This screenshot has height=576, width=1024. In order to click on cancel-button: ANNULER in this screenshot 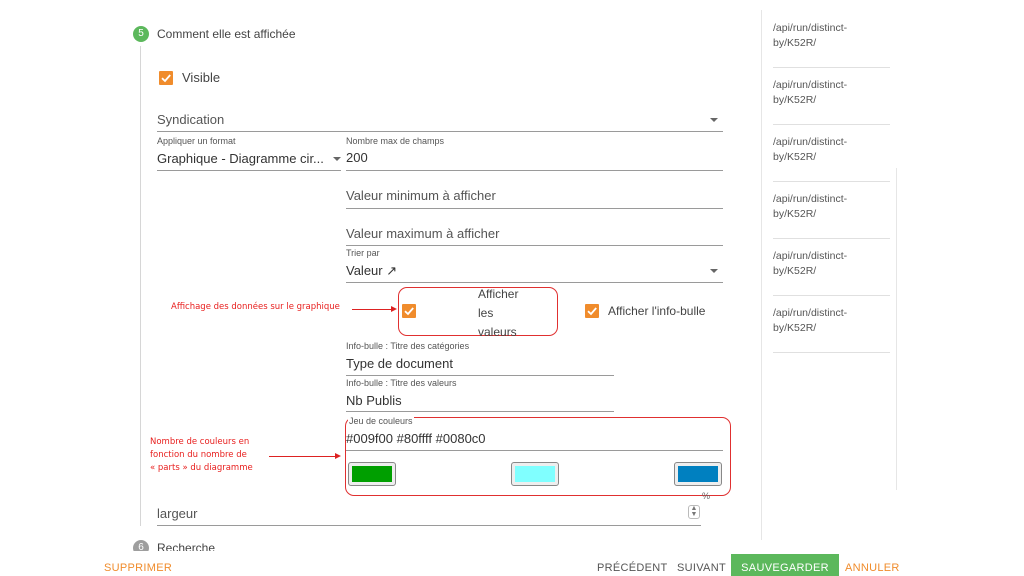, I will do `click(872, 568)`.